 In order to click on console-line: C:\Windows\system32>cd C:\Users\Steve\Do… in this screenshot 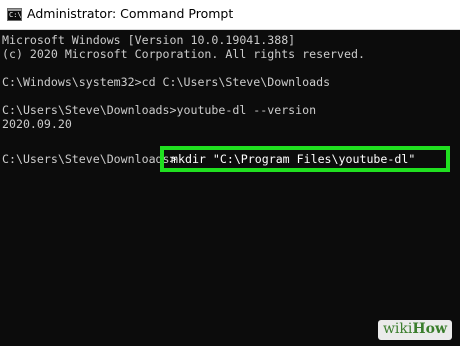, I will do `click(166, 82)`.